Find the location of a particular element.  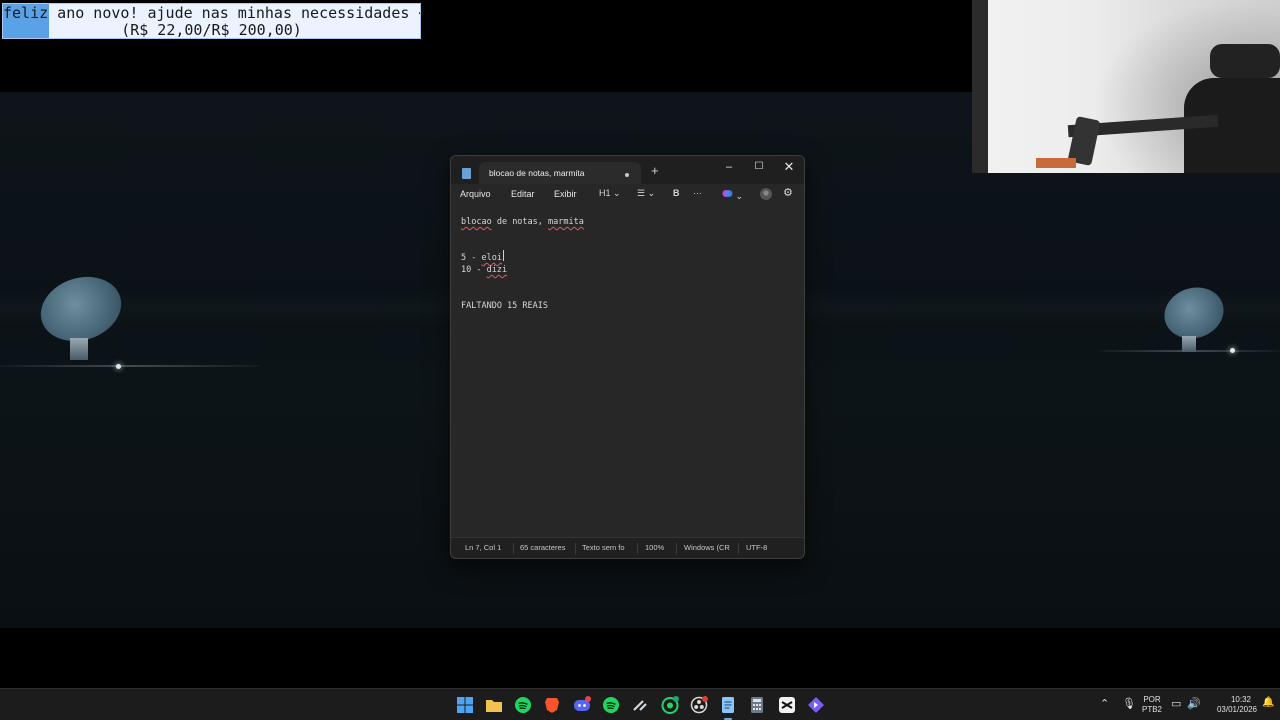

status-format: Texto sem fo is located at coordinates (603, 547).